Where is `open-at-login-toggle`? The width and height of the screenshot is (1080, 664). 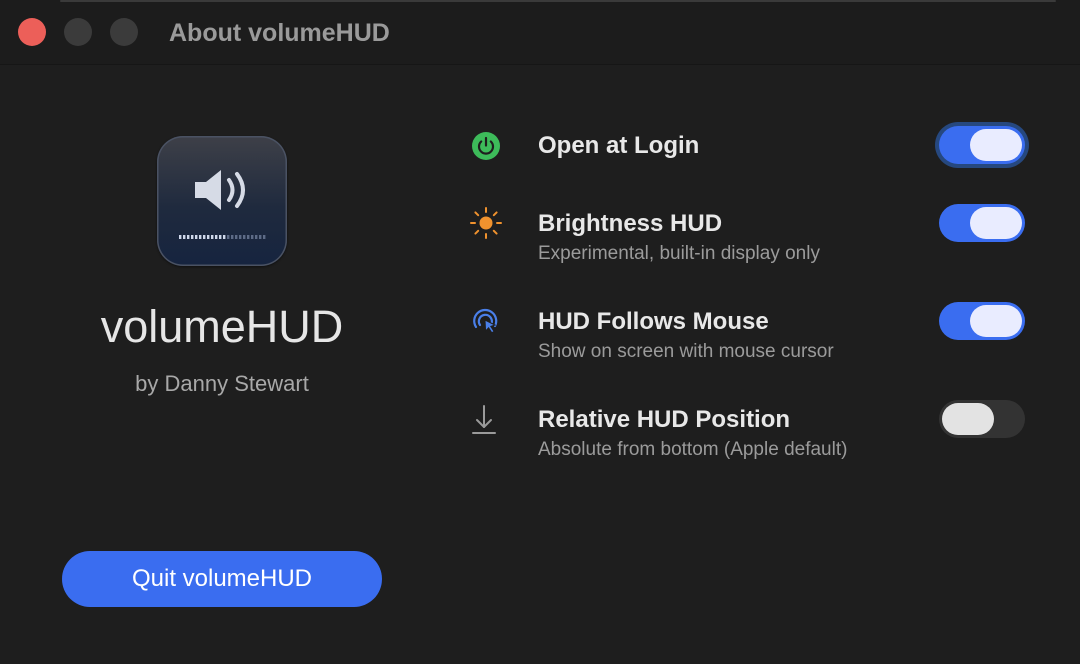
open-at-login-toggle is located at coordinates (982, 145).